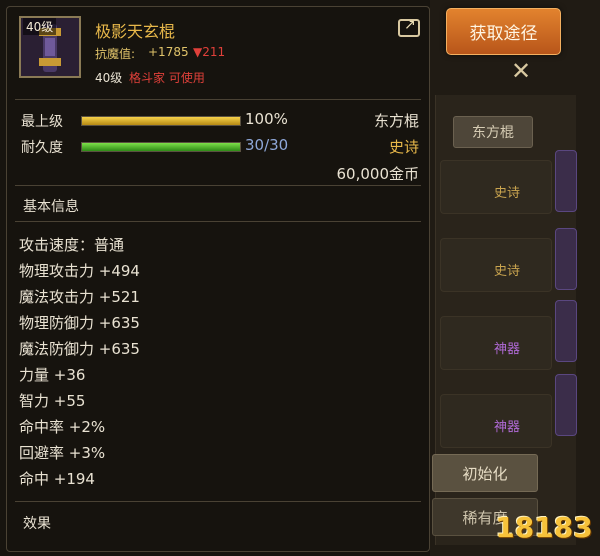  I want to click on durability-bar-fill, so click(161, 147).